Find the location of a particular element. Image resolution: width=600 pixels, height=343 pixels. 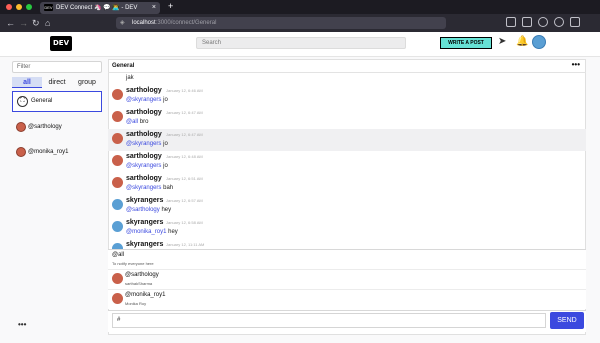

download-icon is located at coordinates (527, 22).